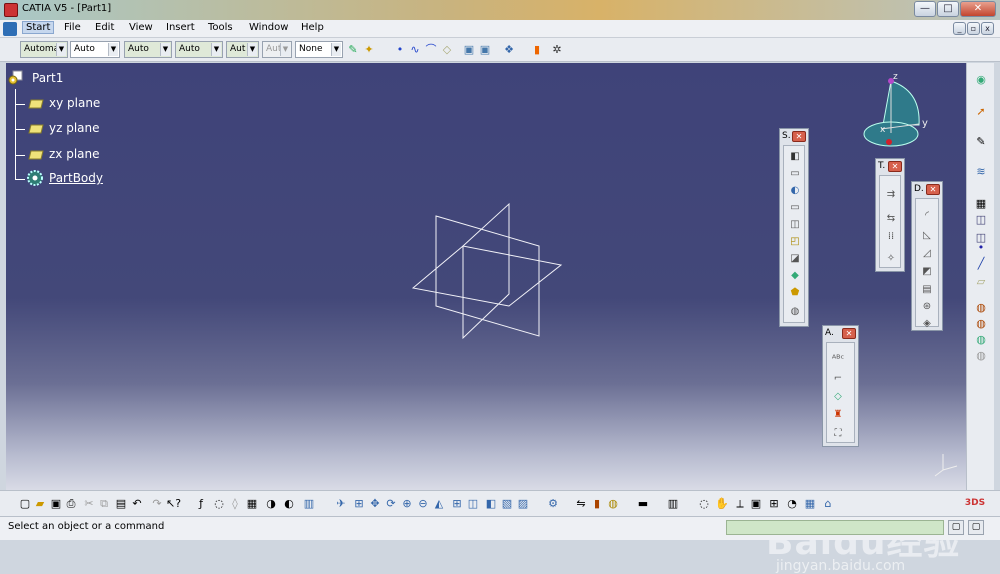 The height and width of the screenshot is (574, 1000). I want to click on draft-icon: ◿, so click(927, 254).